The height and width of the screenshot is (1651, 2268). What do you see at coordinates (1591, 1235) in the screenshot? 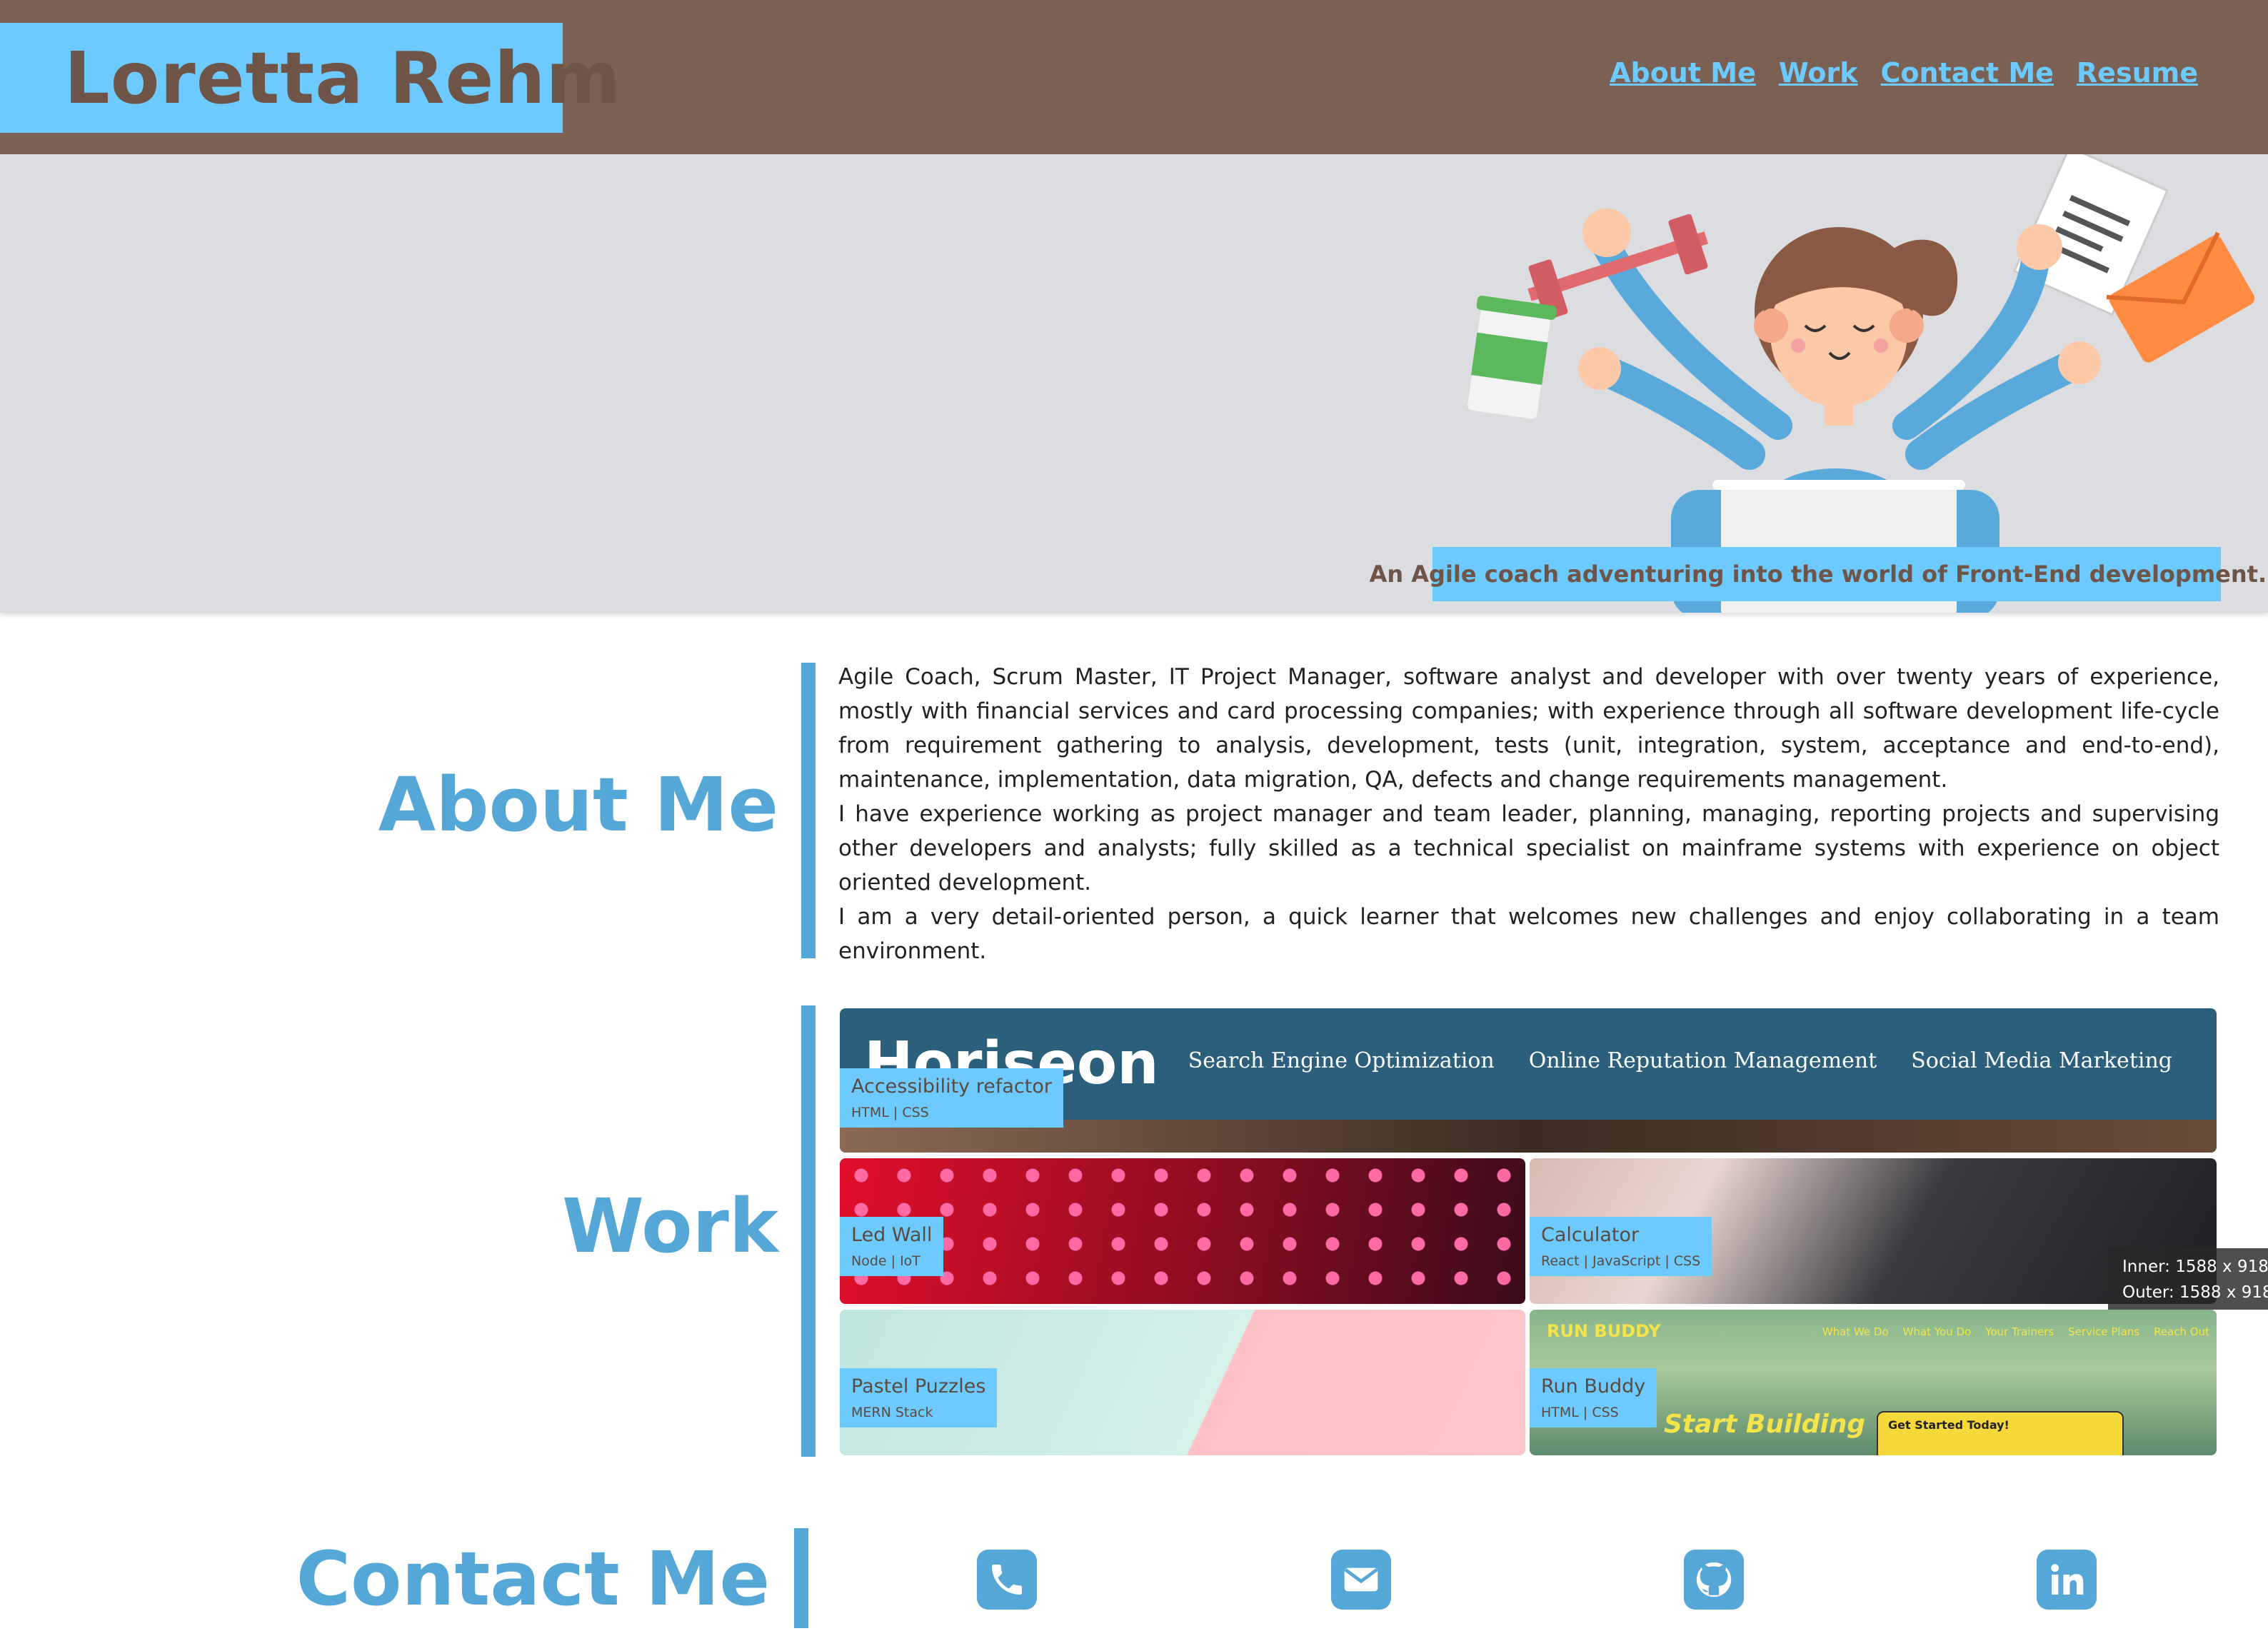
I see `project-title: Calculator` at bounding box center [1591, 1235].